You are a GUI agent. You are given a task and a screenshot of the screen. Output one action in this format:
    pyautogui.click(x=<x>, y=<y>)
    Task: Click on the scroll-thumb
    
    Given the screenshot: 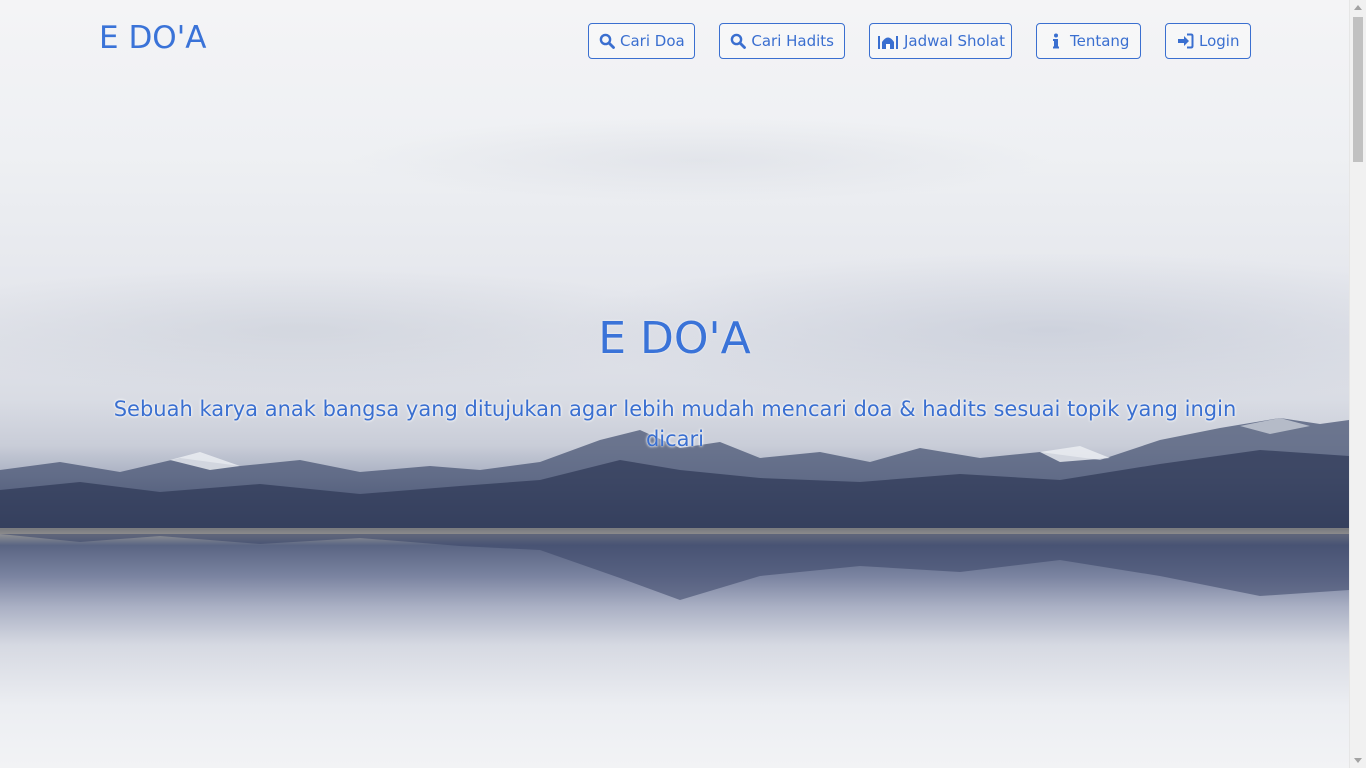 What is the action you would take?
    pyautogui.click(x=1358, y=89)
    